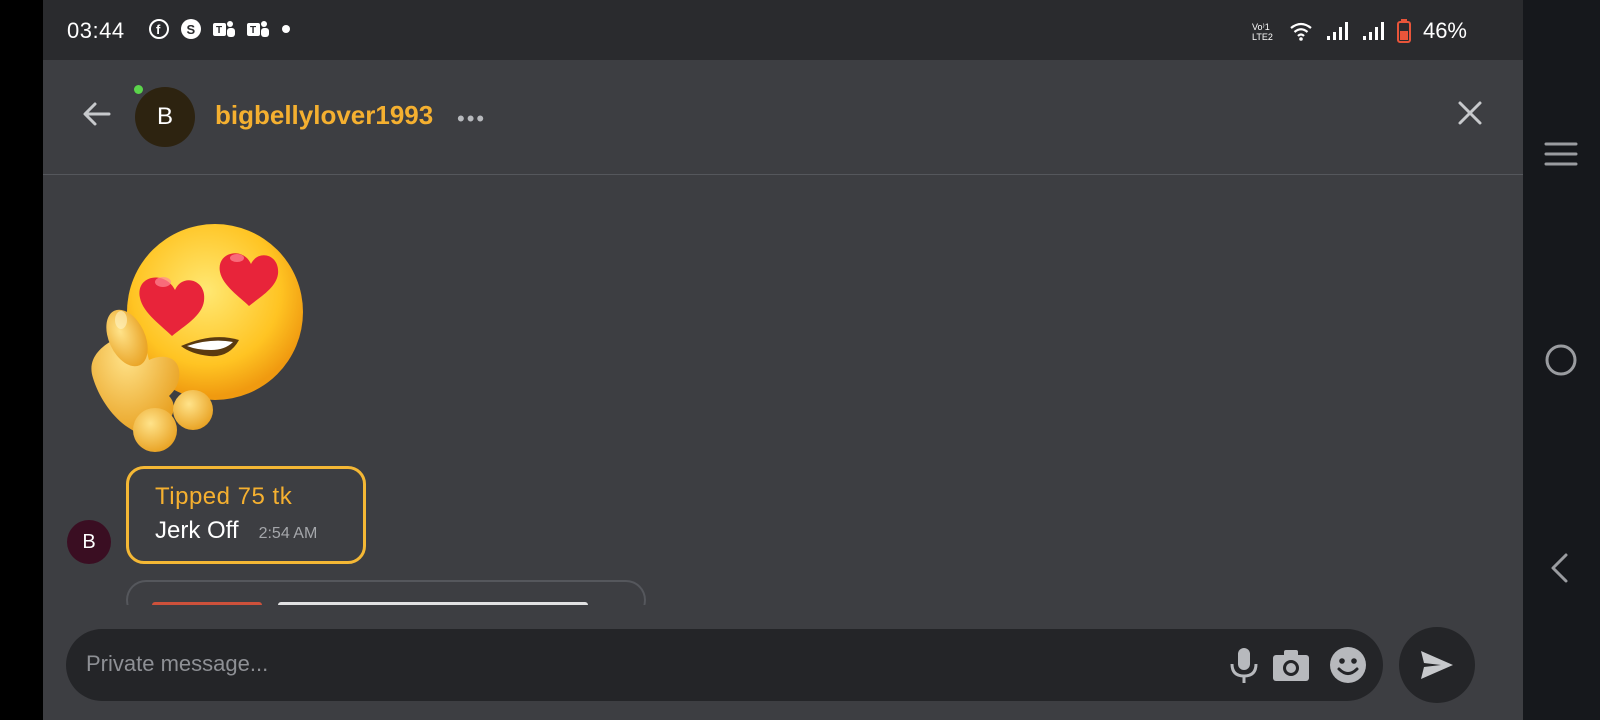  What do you see at coordinates (1291, 665) in the screenshot?
I see `camera-icon` at bounding box center [1291, 665].